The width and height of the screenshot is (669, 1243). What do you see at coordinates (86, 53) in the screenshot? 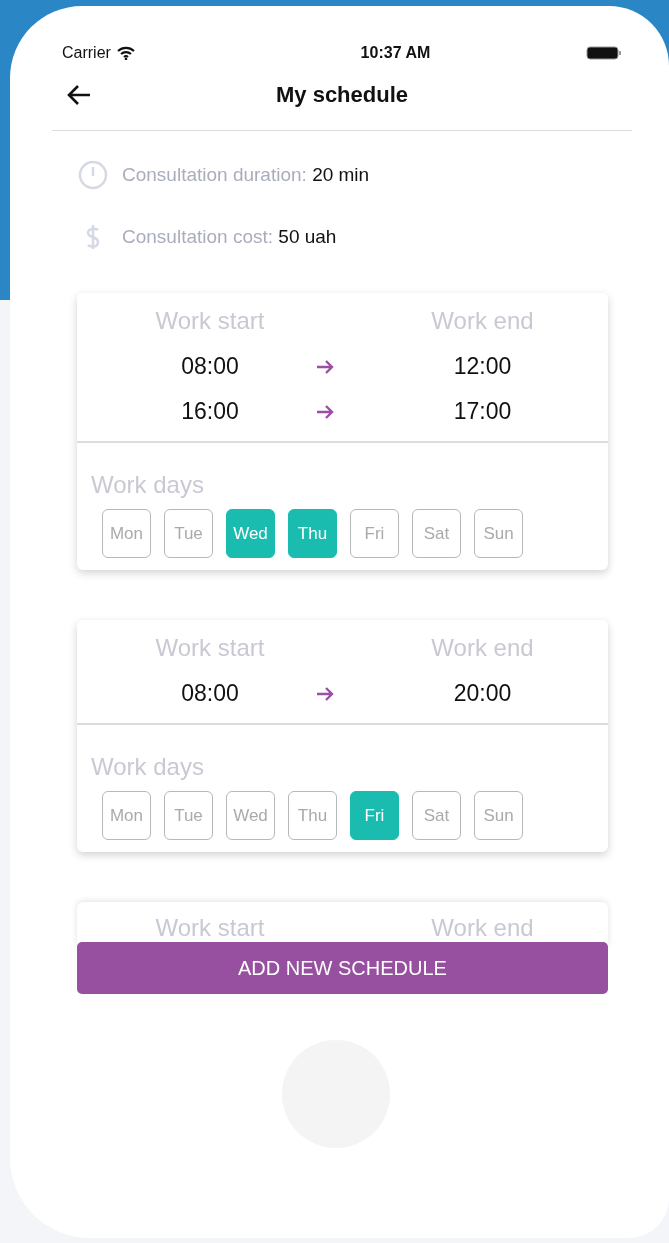
I see `carrier-label: Carrier` at bounding box center [86, 53].